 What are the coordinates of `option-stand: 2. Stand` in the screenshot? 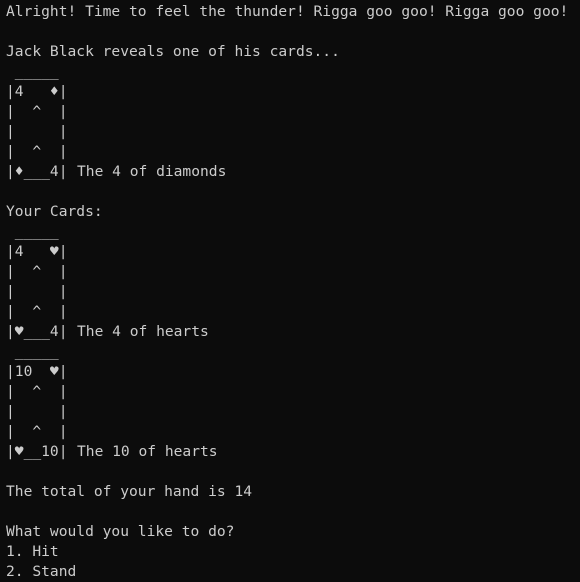 It's located at (41, 571).